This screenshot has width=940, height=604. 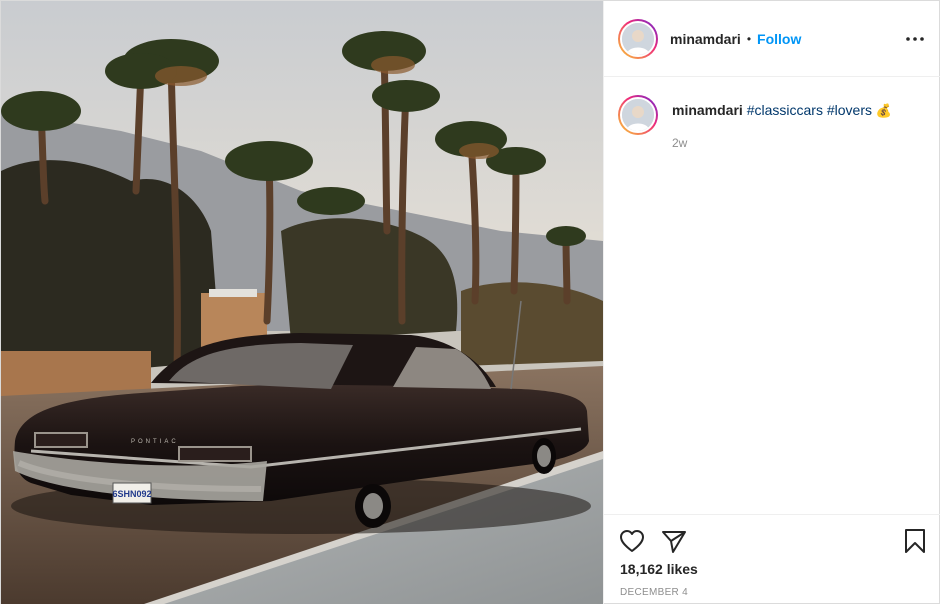 What do you see at coordinates (782, 143) in the screenshot?
I see `caption-timestamp: 2w` at bounding box center [782, 143].